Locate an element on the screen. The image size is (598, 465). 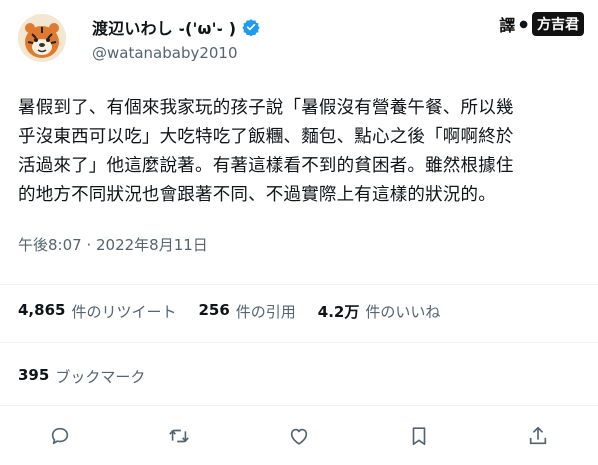
likes-stat: 4.2万 件のいいね is located at coordinates (379, 311).